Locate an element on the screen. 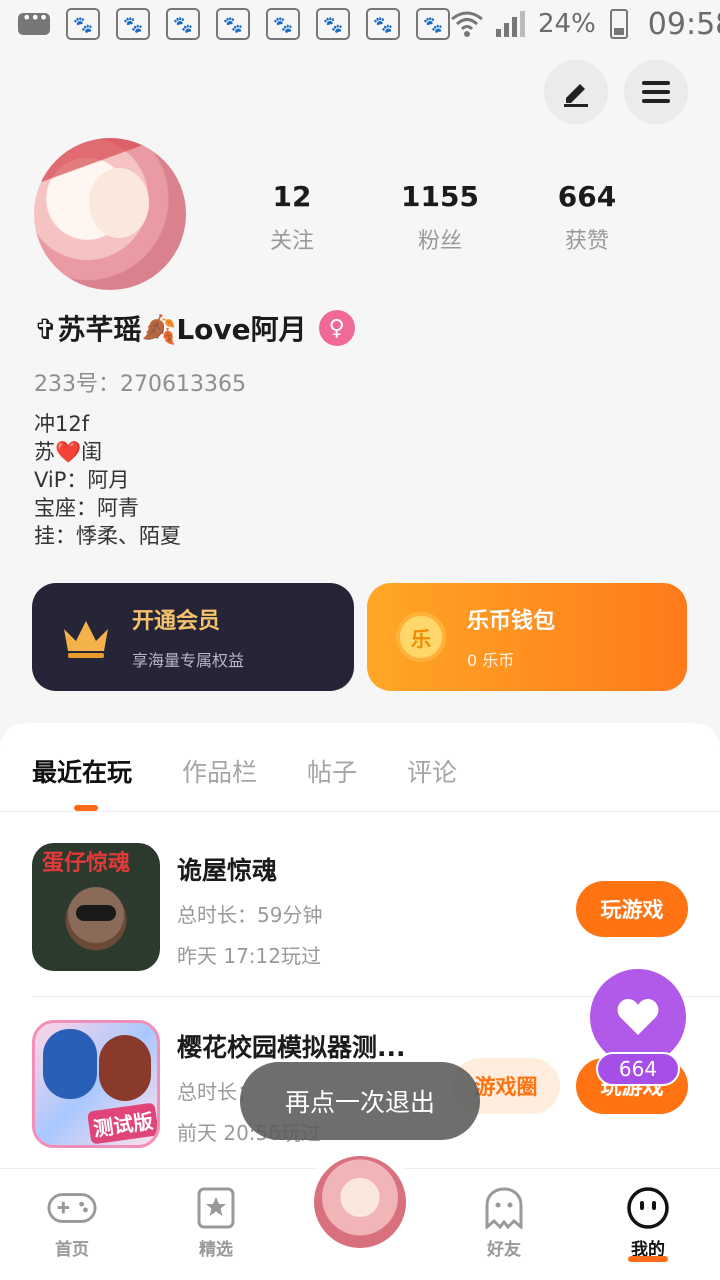 The height and width of the screenshot is (1280, 720). female-gender-icon: ♀ is located at coordinates (336, 328).